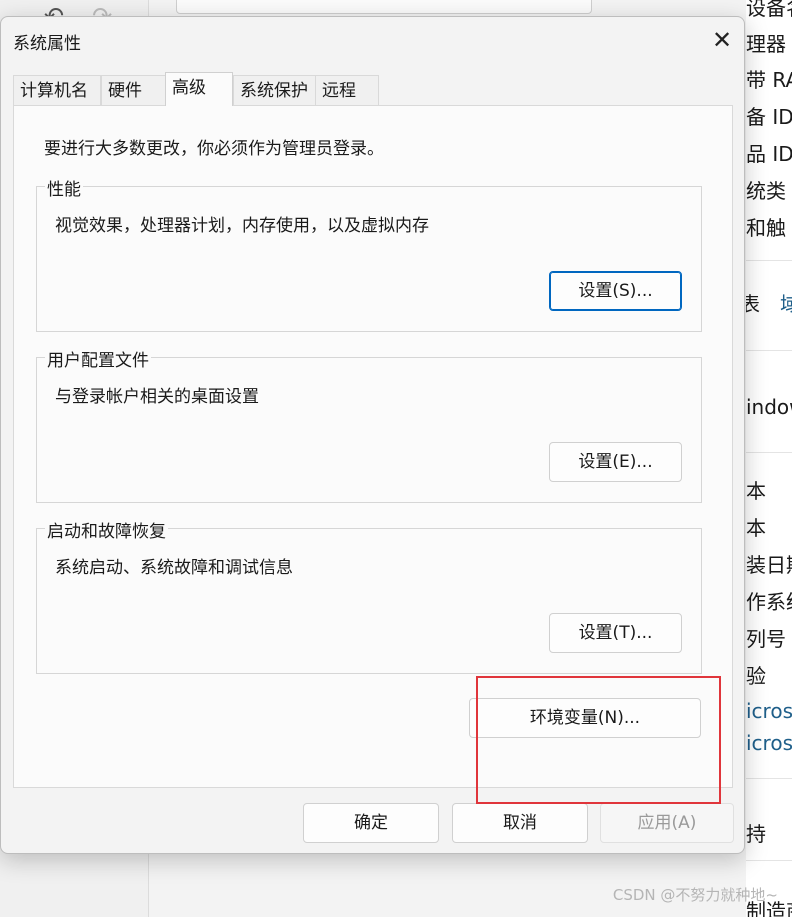 The width and height of the screenshot is (792, 917). What do you see at coordinates (756, 834) in the screenshot?
I see `bg-text: 持` at bounding box center [756, 834].